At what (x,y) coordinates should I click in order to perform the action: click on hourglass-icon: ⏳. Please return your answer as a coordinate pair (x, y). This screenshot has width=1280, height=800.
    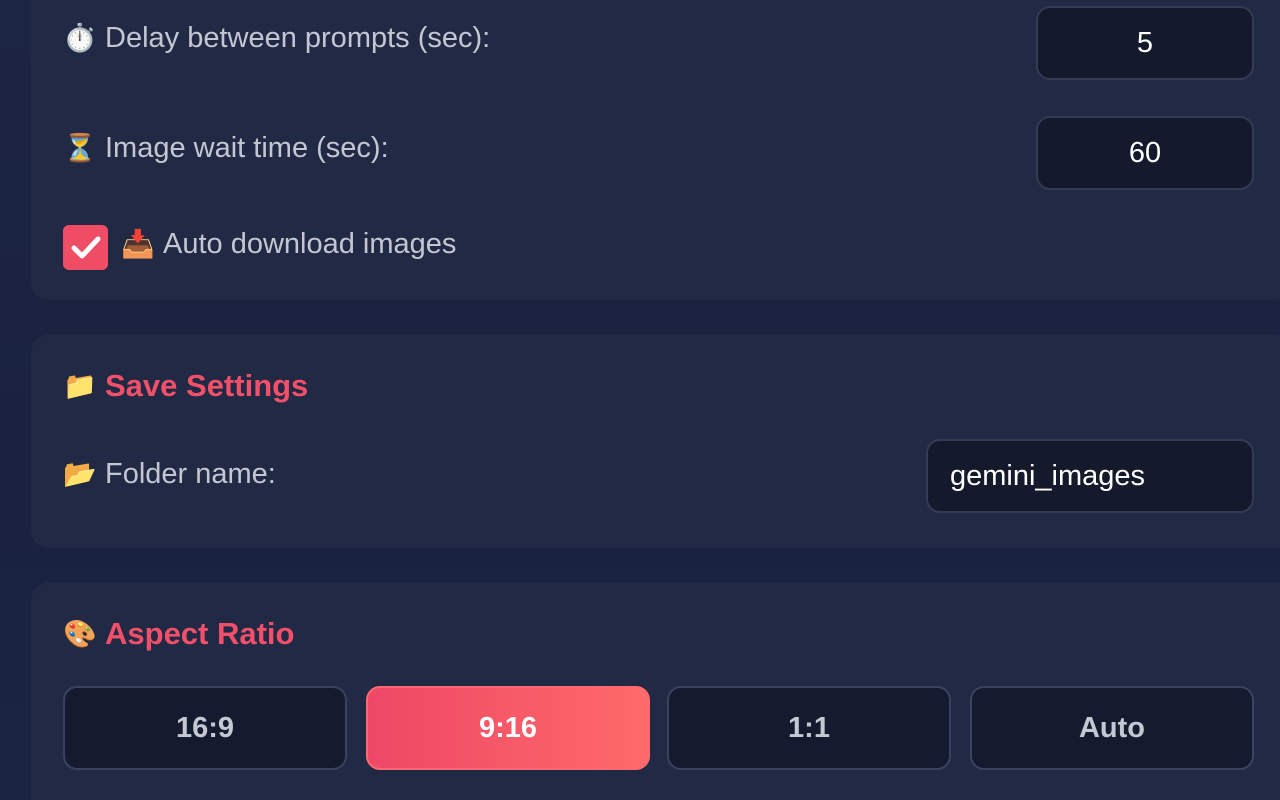
    Looking at the image, I should click on (80, 148).